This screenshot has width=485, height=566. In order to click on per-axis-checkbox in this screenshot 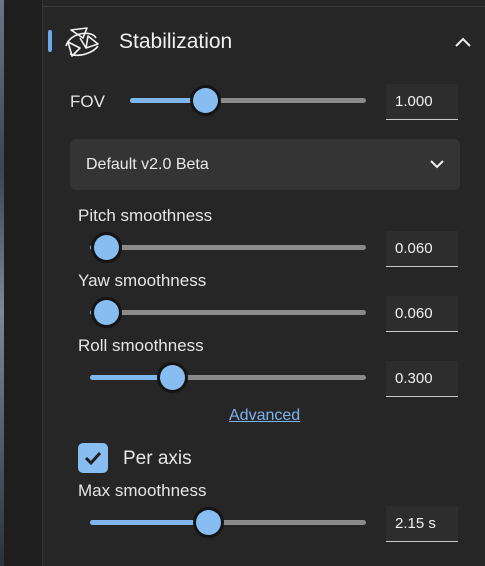, I will do `click(93, 458)`.